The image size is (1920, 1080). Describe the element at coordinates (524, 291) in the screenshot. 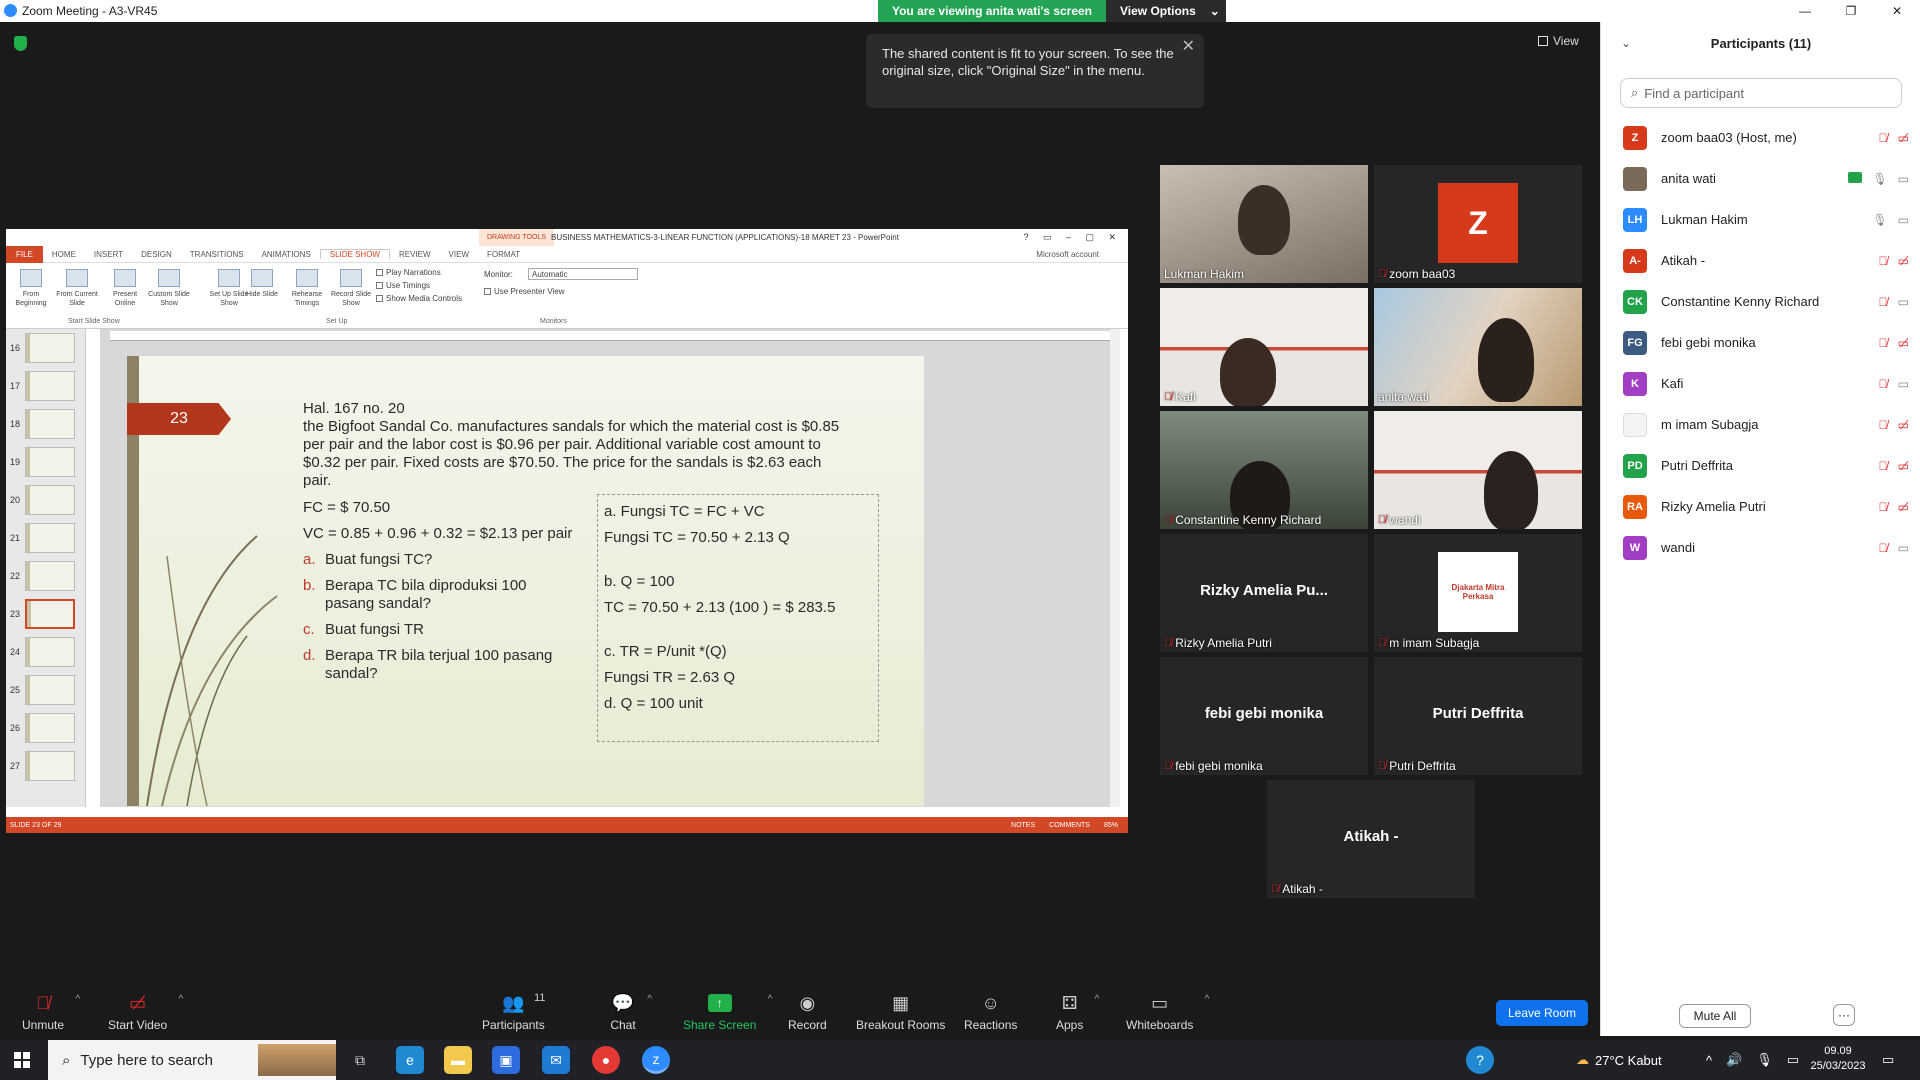

I see `presenter-view-checkbox: Use Presenter View` at that location.